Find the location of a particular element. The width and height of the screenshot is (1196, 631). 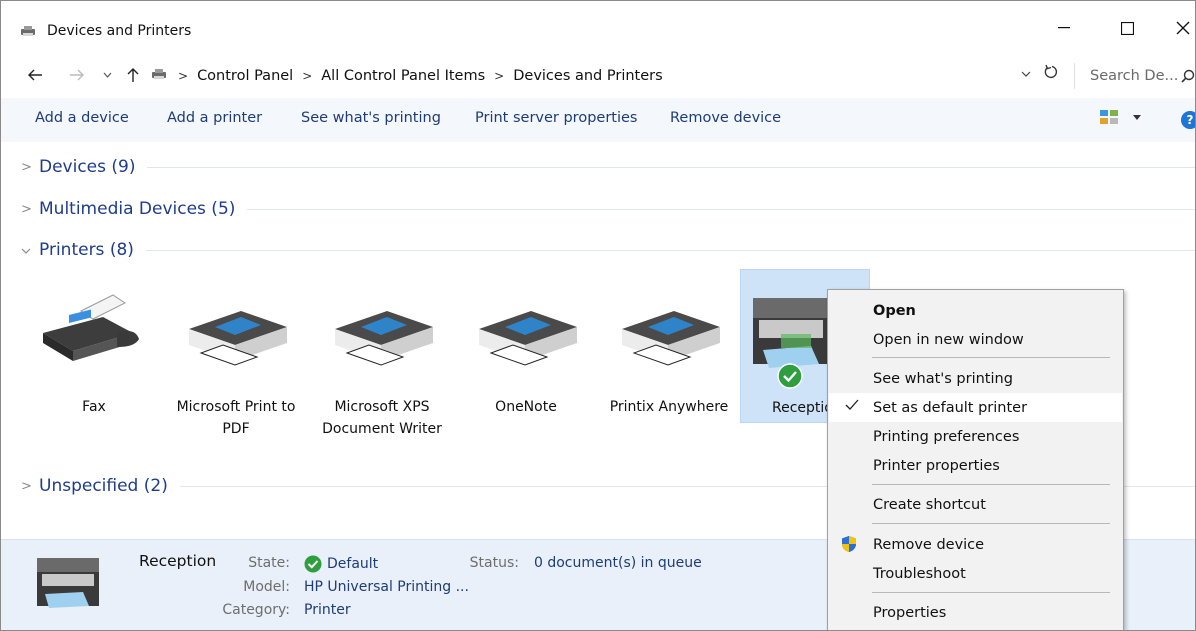

device-tile-fax: Fax is located at coordinates (94, 364).